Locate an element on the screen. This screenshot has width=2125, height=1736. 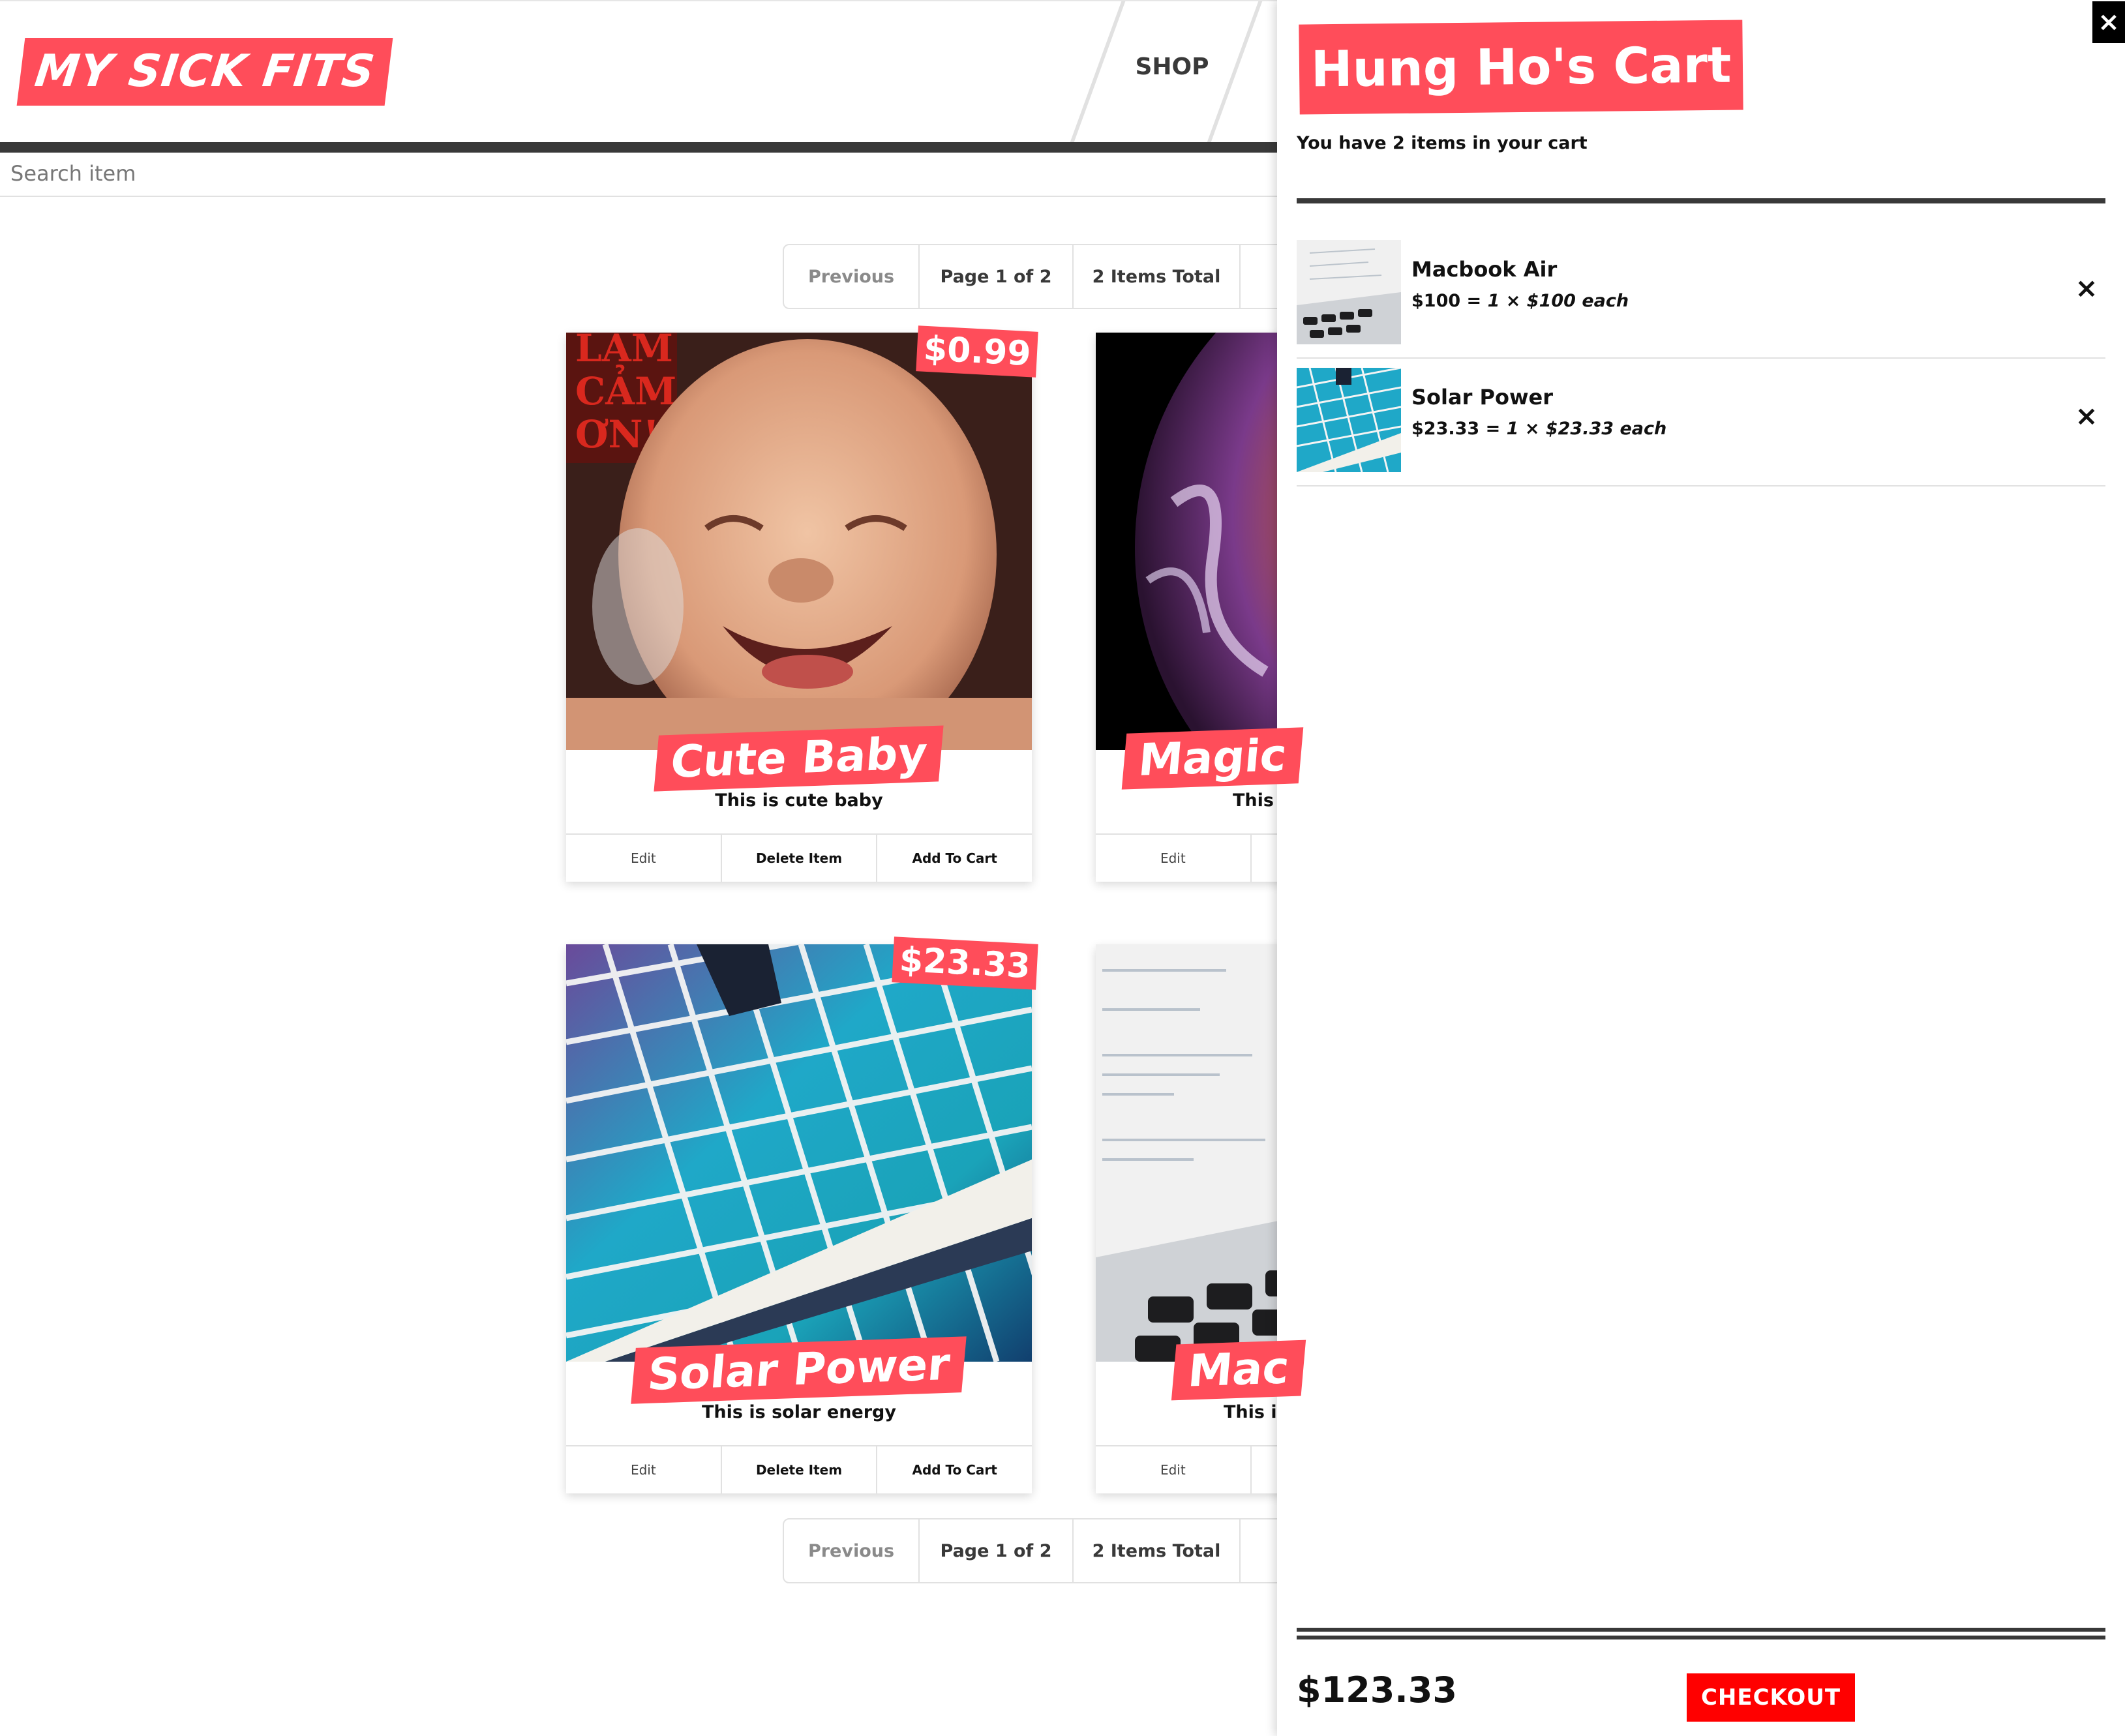
cart-item-line-total: $100 is located at coordinates (1436, 301).